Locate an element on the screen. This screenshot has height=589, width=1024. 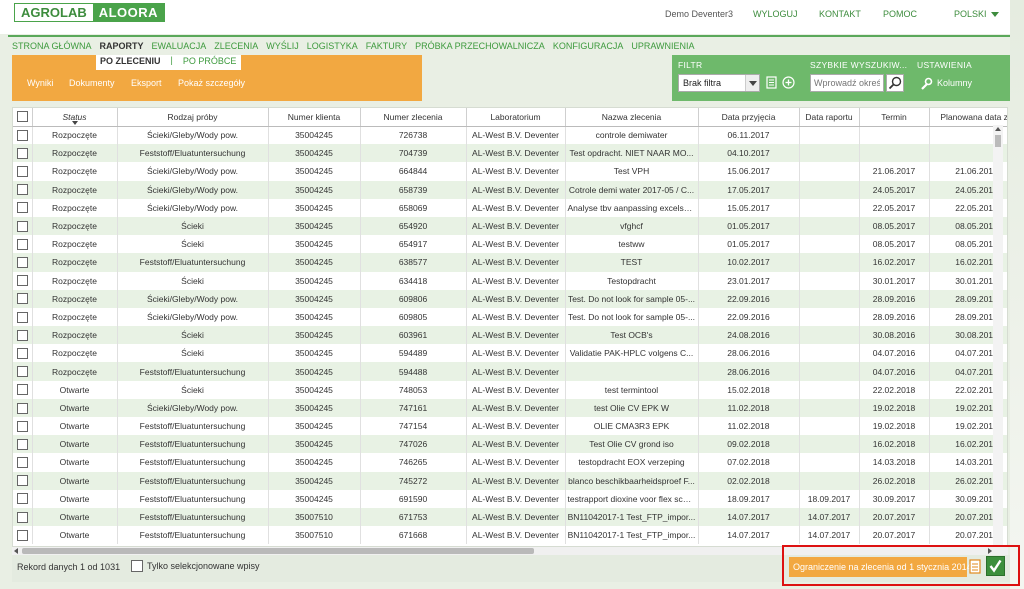
nav-item-9: UPRAWNIENIA is located at coordinates (662, 46).